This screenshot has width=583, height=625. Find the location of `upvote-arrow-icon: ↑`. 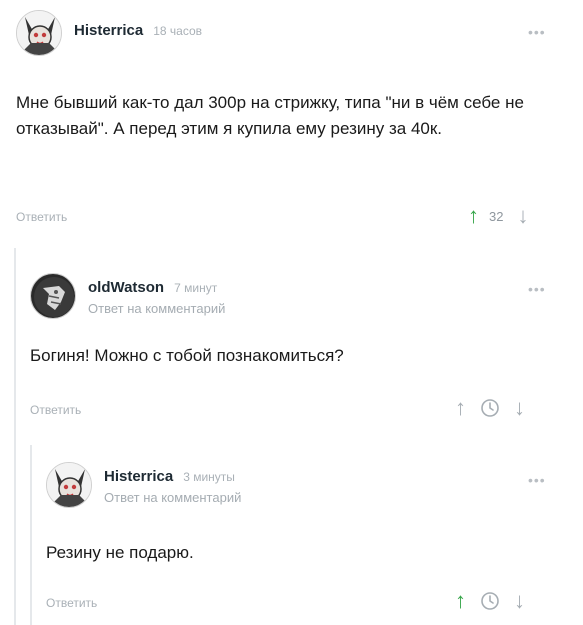

upvote-arrow-icon: ↑ is located at coordinates (460, 601).